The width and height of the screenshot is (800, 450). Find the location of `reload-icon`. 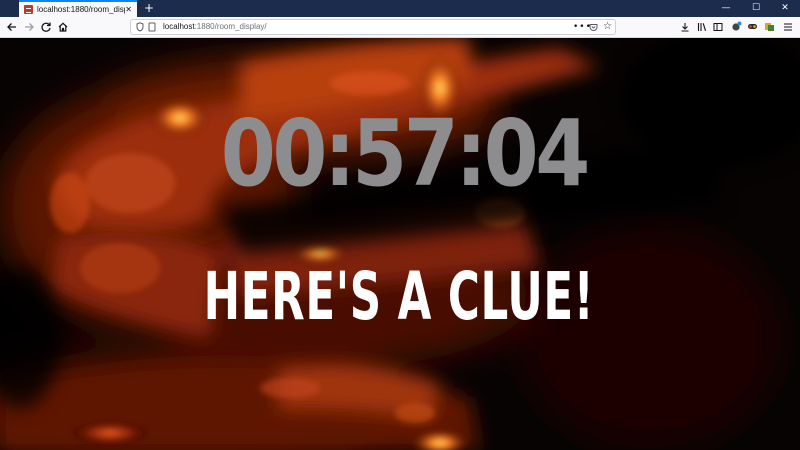

reload-icon is located at coordinates (46, 27).